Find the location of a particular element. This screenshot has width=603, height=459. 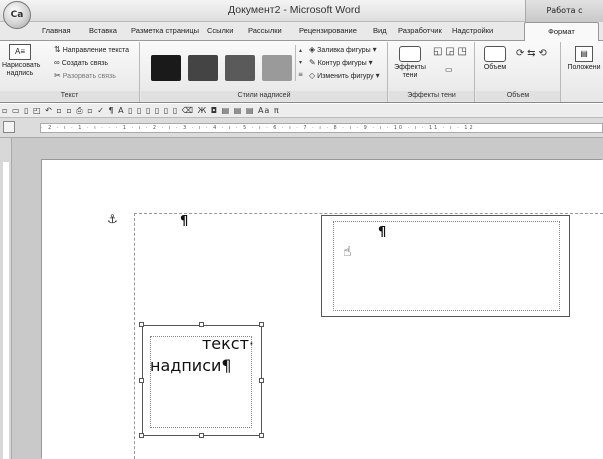

position-label: Положени is located at coordinates (584, 67).